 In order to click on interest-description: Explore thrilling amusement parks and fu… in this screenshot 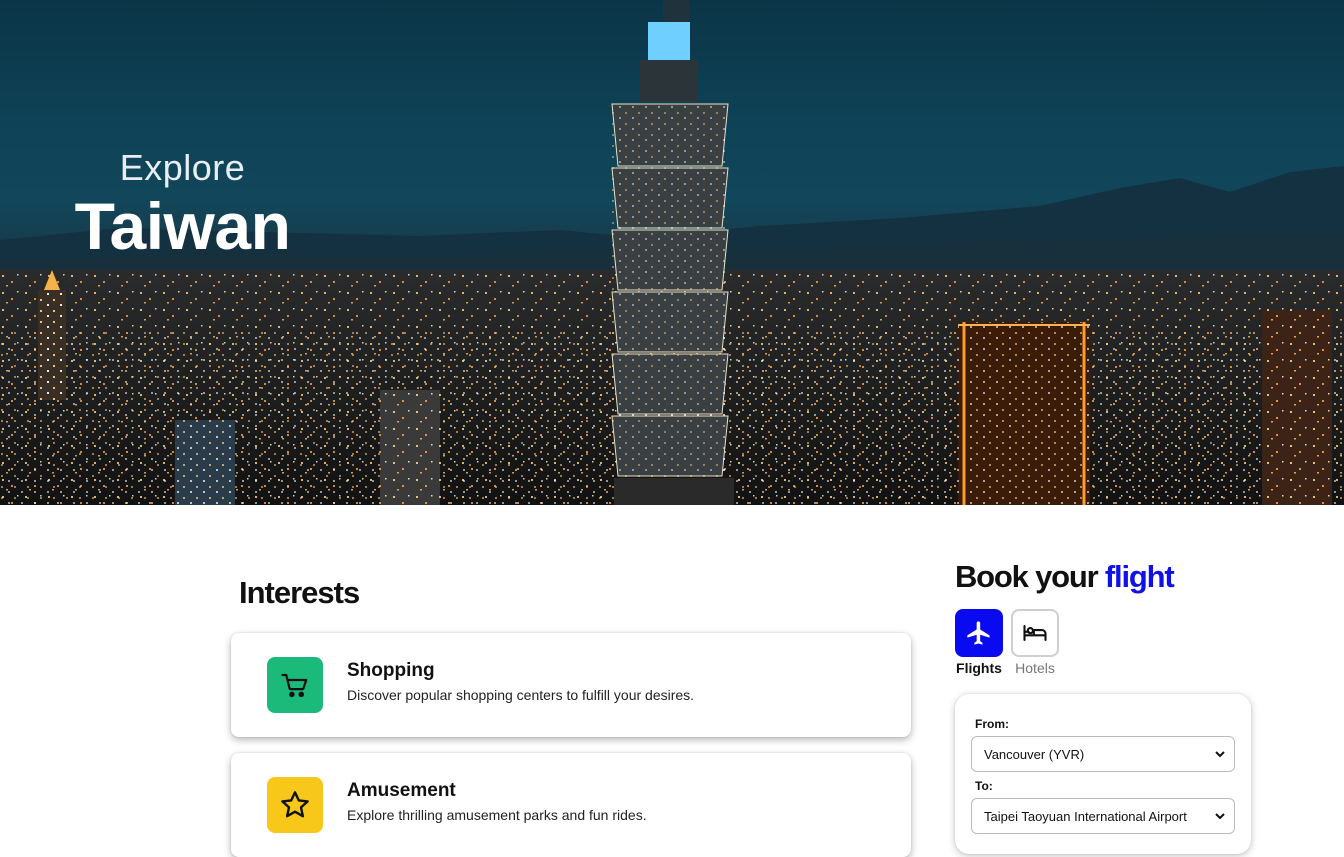, I will do `click(497, 815)`.